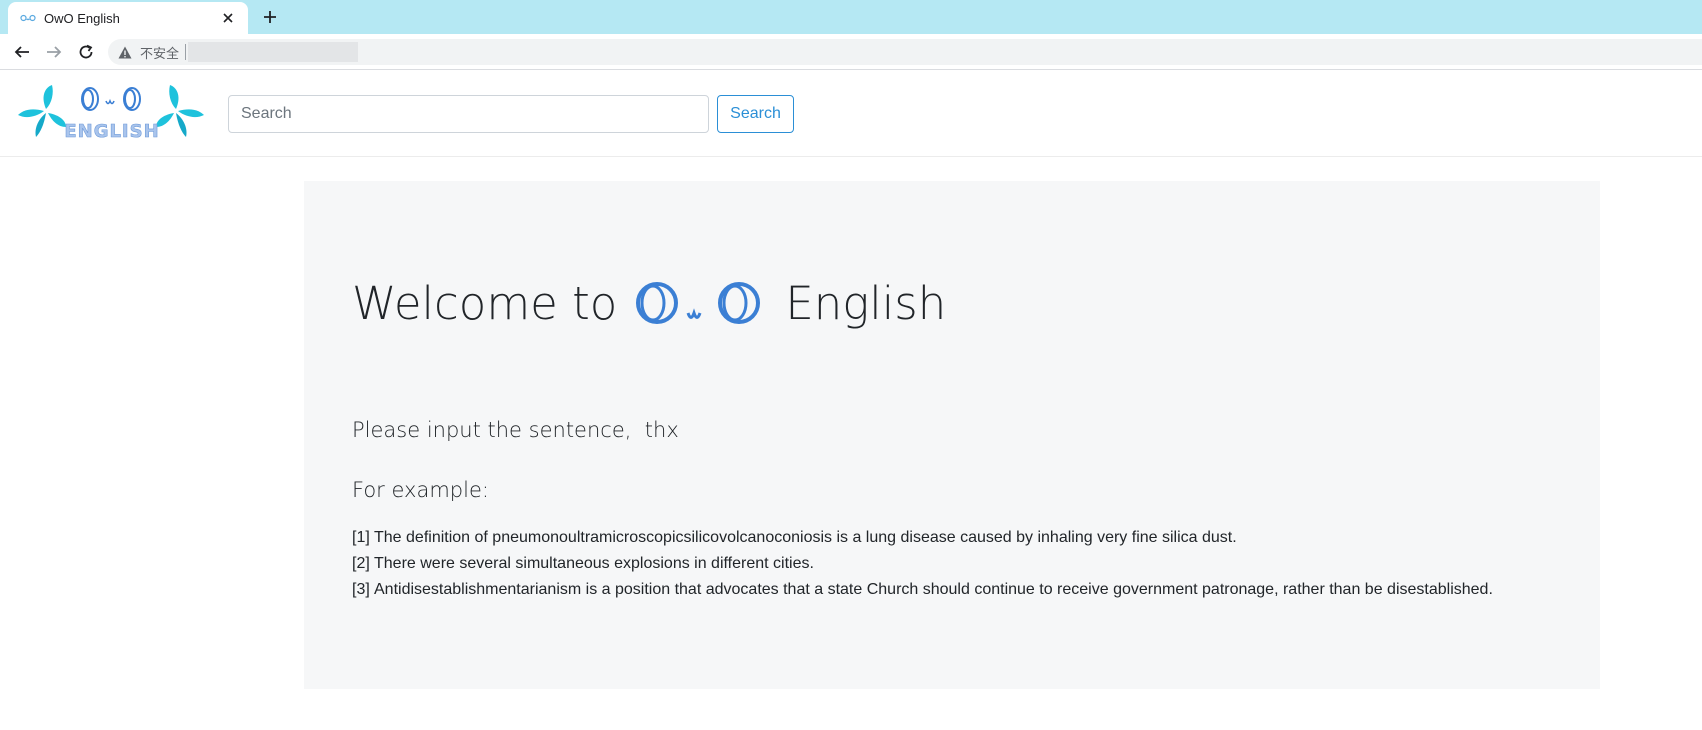 The image size is (1702, 730). Describe the element at coordinates (270, 17) in the screenshot. I see `new-tab-plus-icon` at that location.